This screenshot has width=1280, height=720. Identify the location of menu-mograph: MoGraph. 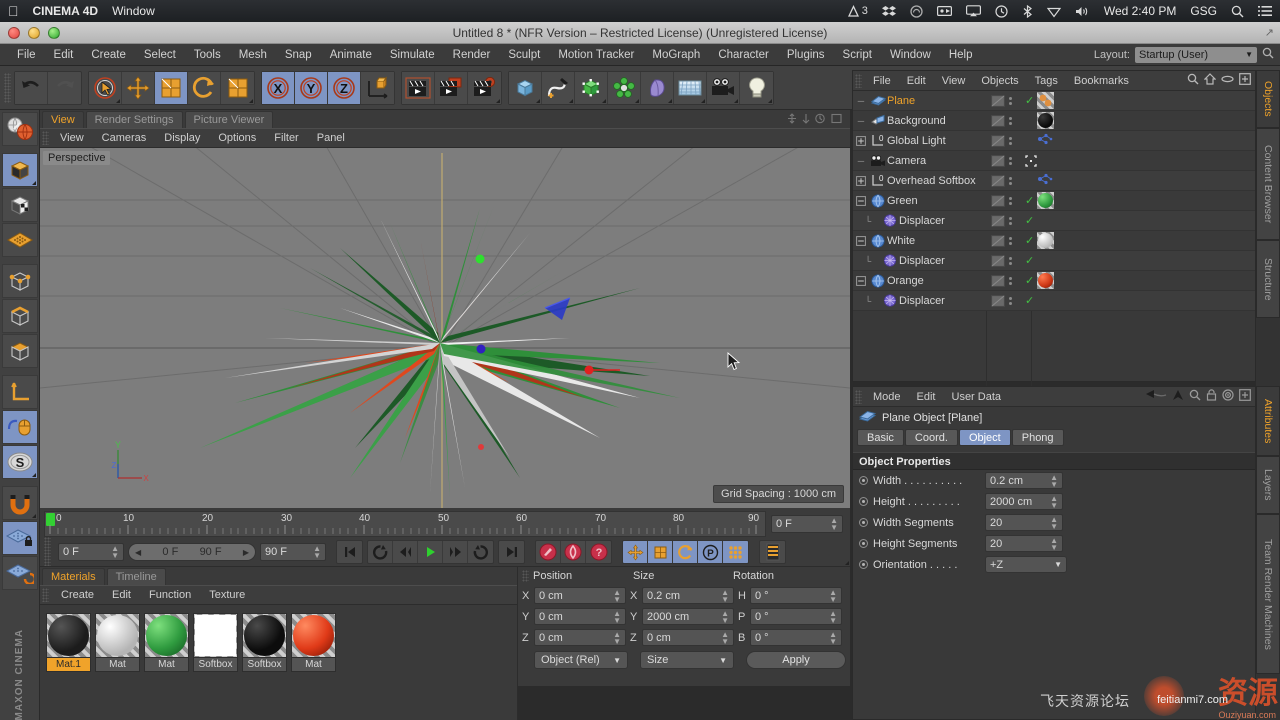
(676, 55).